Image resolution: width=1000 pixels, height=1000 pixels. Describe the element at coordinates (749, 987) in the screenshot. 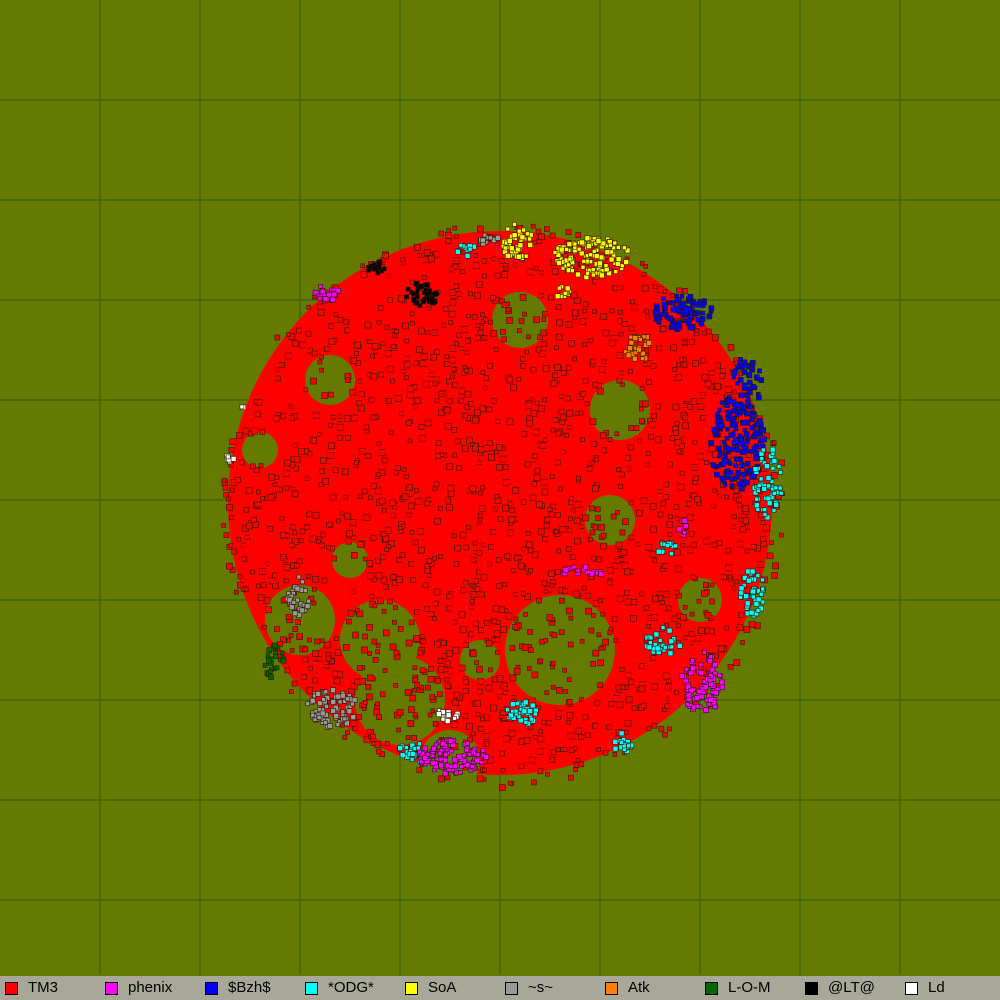

I see `legend-label: L-O-M` at that location.